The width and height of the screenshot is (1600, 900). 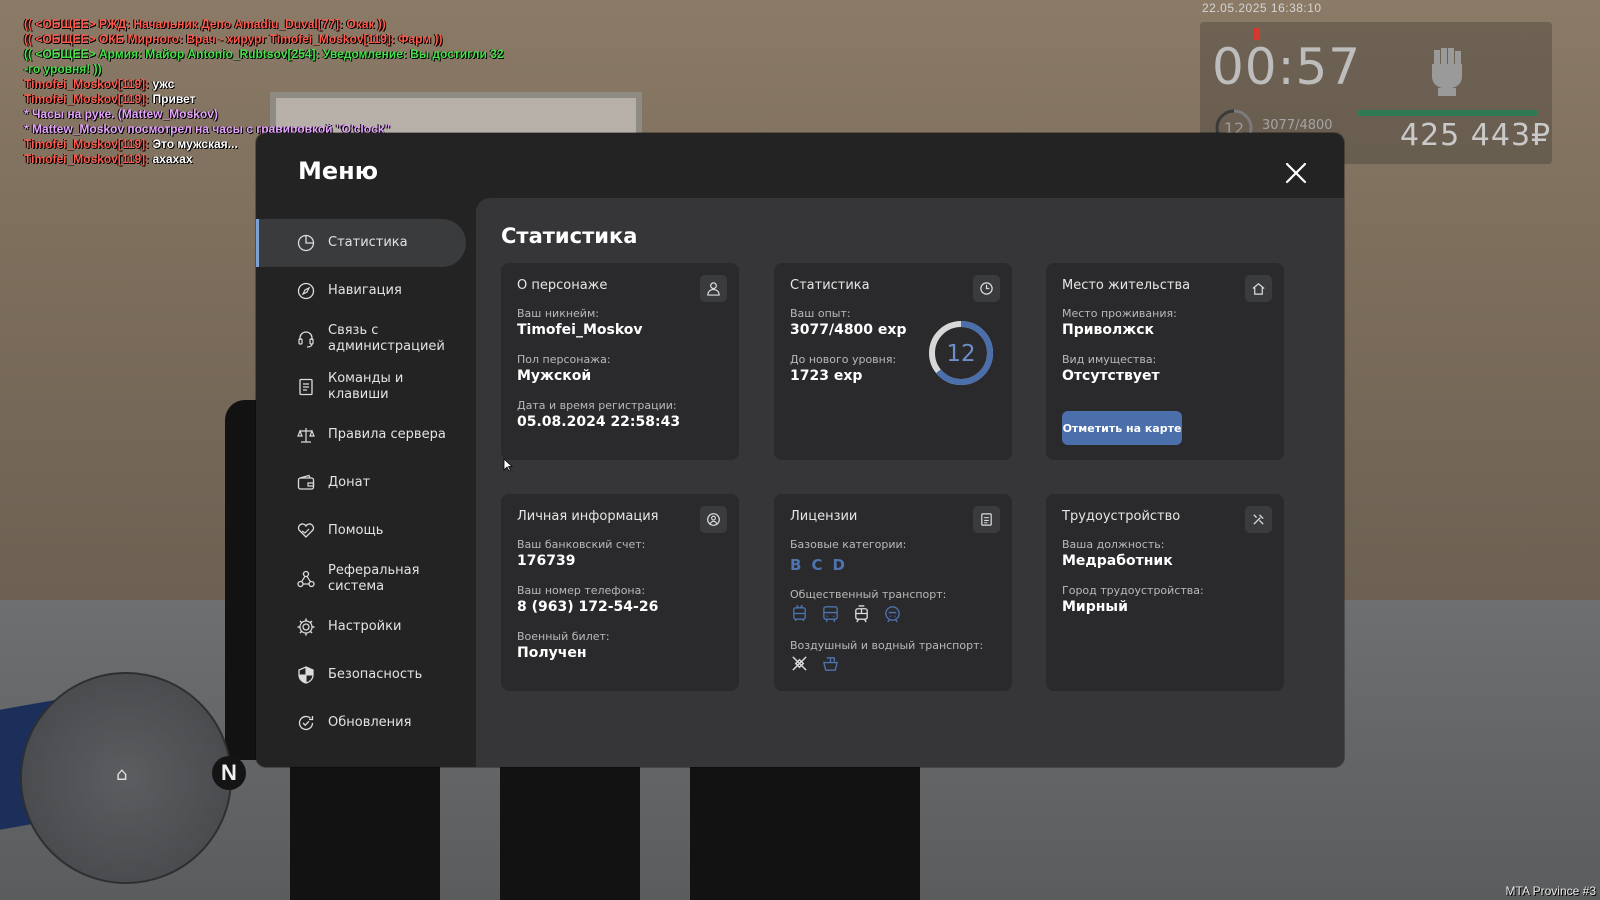 What do you see at coordinates (843, 359) in the screenshot?
I see `next-level-label: До нового уровня:` at bounding box center [843, 359].